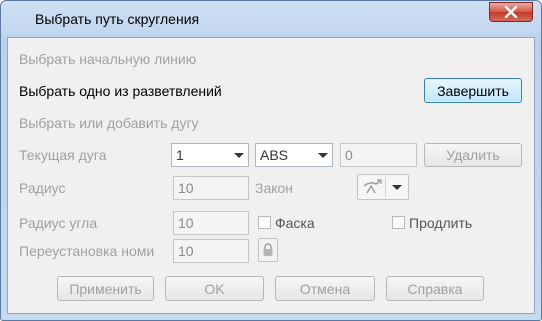 The height and width of the screenshot is (321, 542). I want to click on angle-radius-label: Радиус угла, so click(58, 223).